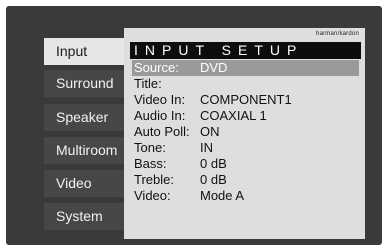  Describe the element at coordinates (150, 163) in the screenshot. I see `setting-label: Bass:` at that location.